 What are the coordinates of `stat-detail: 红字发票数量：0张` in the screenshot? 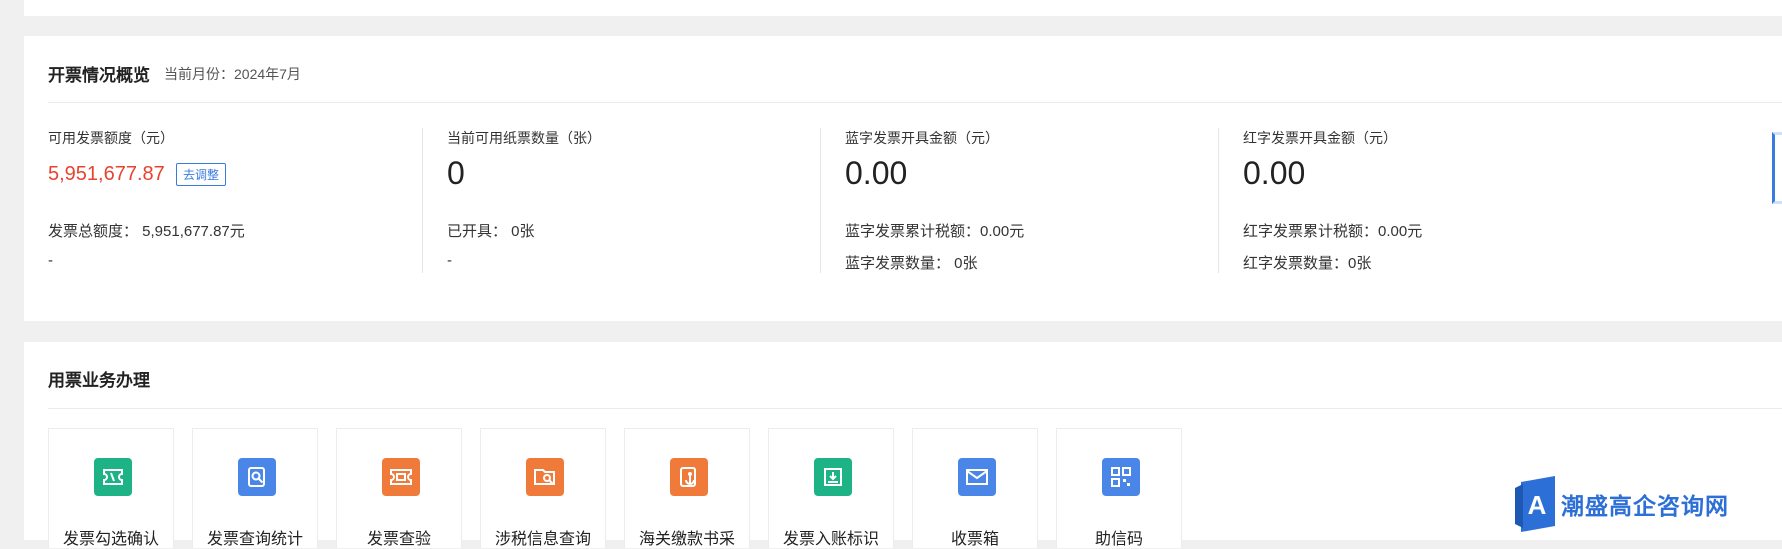 It's located at (1307, 263).